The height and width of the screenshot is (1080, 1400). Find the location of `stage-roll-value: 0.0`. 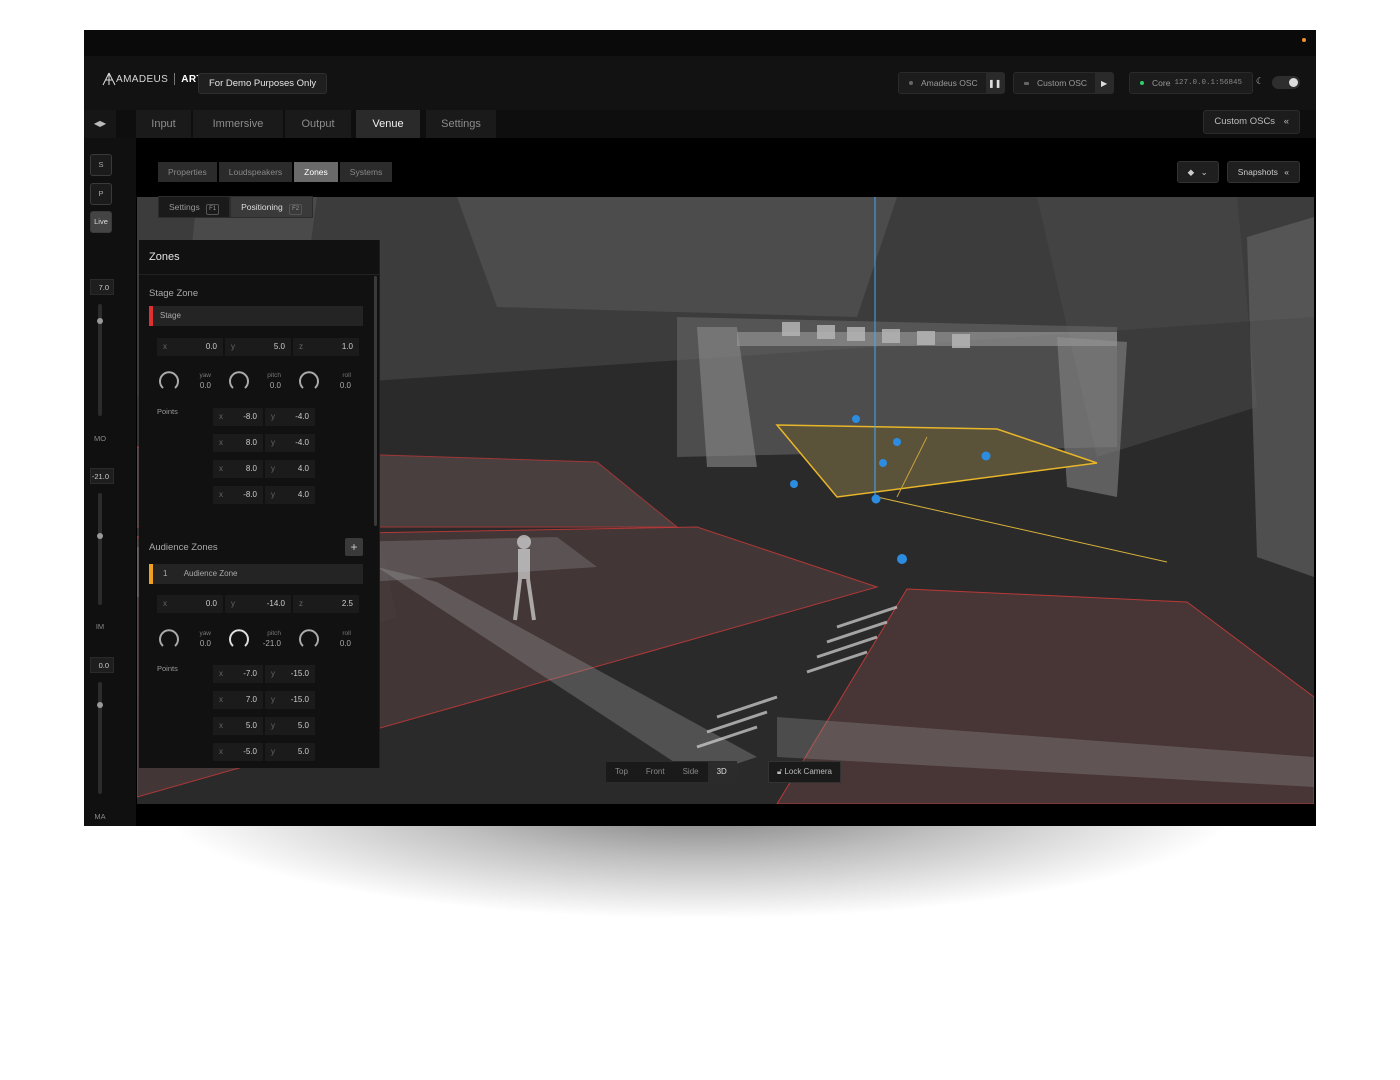

stage-roll-value: 0.0 is located at coordinates (345, 385).